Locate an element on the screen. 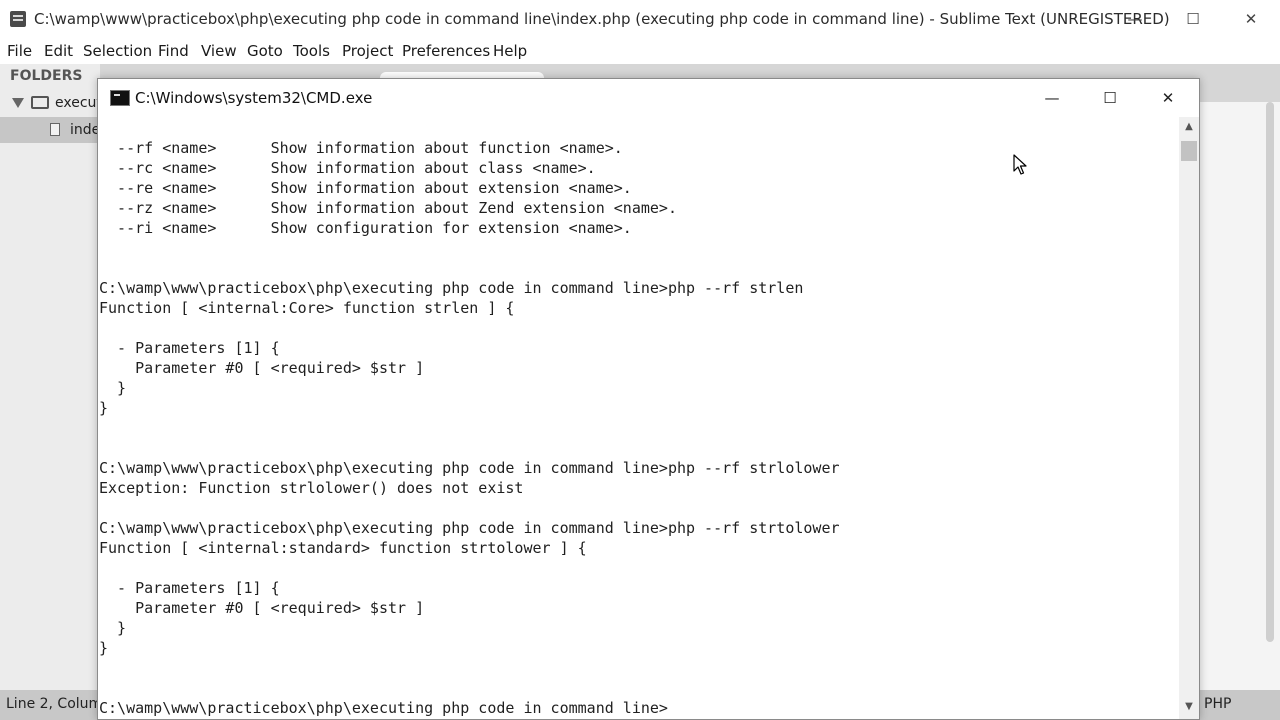 This screenshot has width=1280, height=720. status-syntax: PHP is located at coordinates (1217, 704).